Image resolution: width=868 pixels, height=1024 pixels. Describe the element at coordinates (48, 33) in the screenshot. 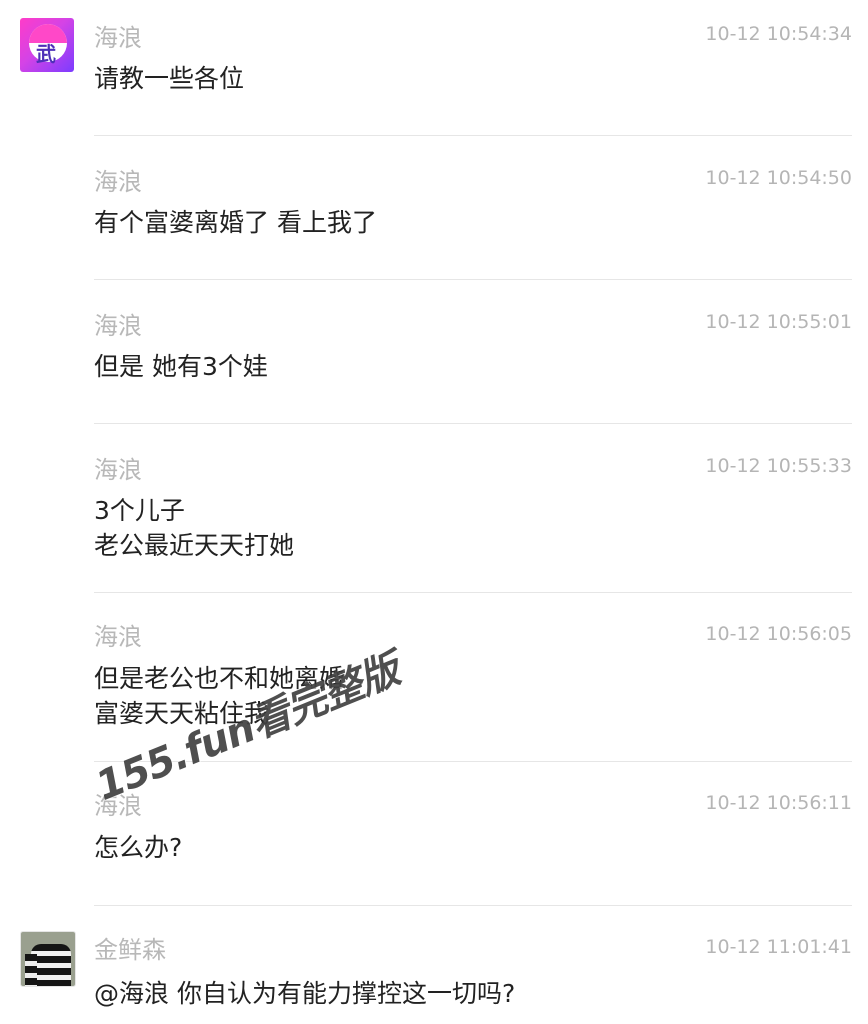

I see `yin-half-shape` at that location.